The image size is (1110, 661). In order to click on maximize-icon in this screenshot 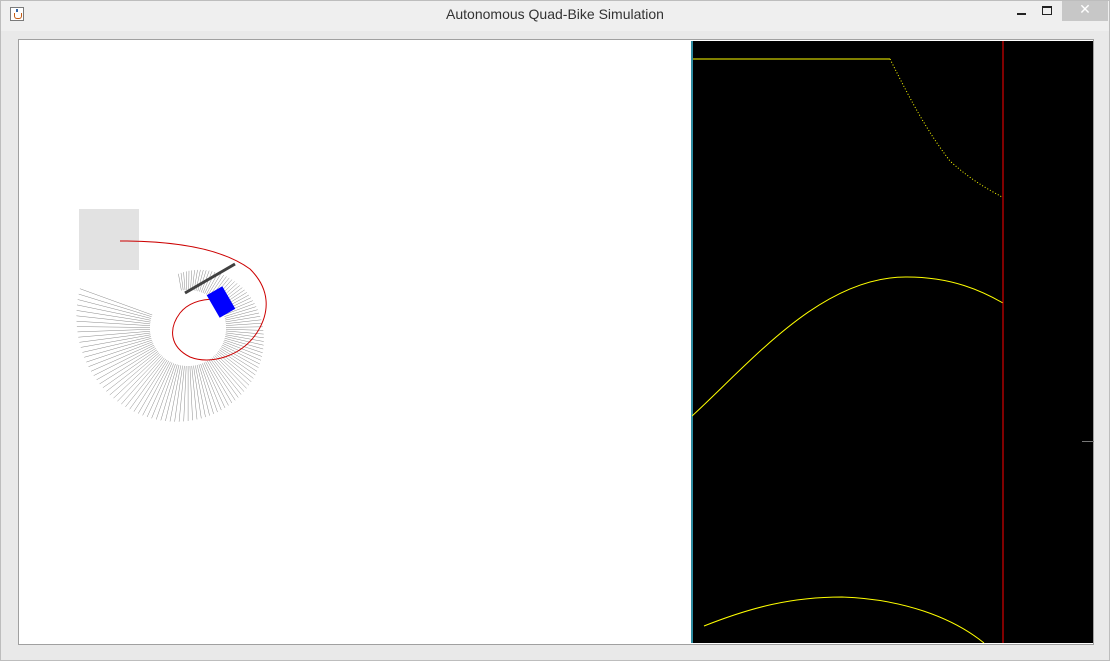, I will do `click(1047, 10)`.